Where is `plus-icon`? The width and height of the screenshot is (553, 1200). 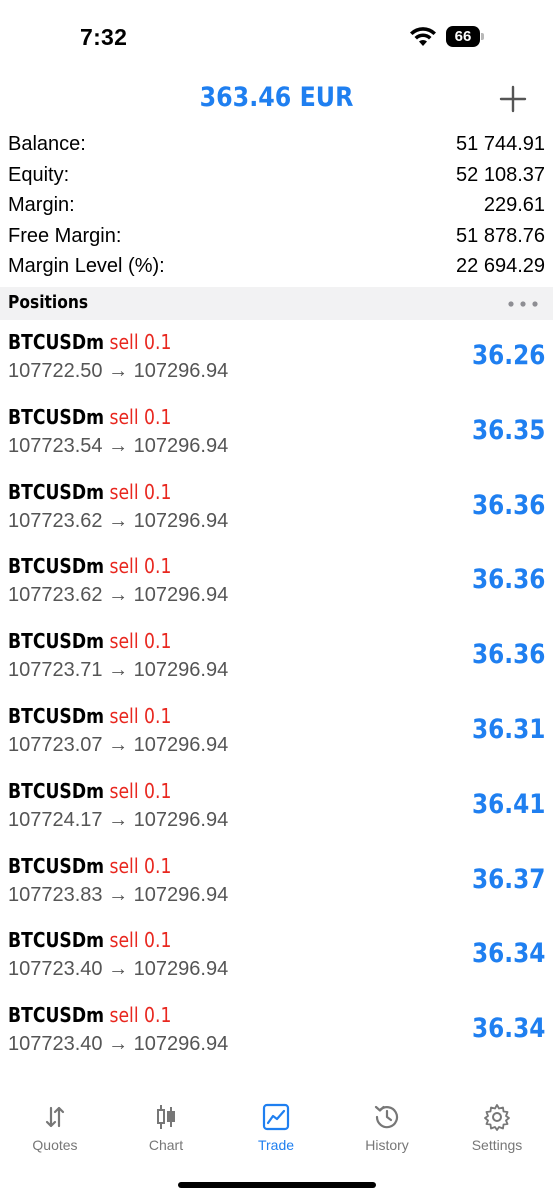 plus-icon is located at coordinates (513, 99).